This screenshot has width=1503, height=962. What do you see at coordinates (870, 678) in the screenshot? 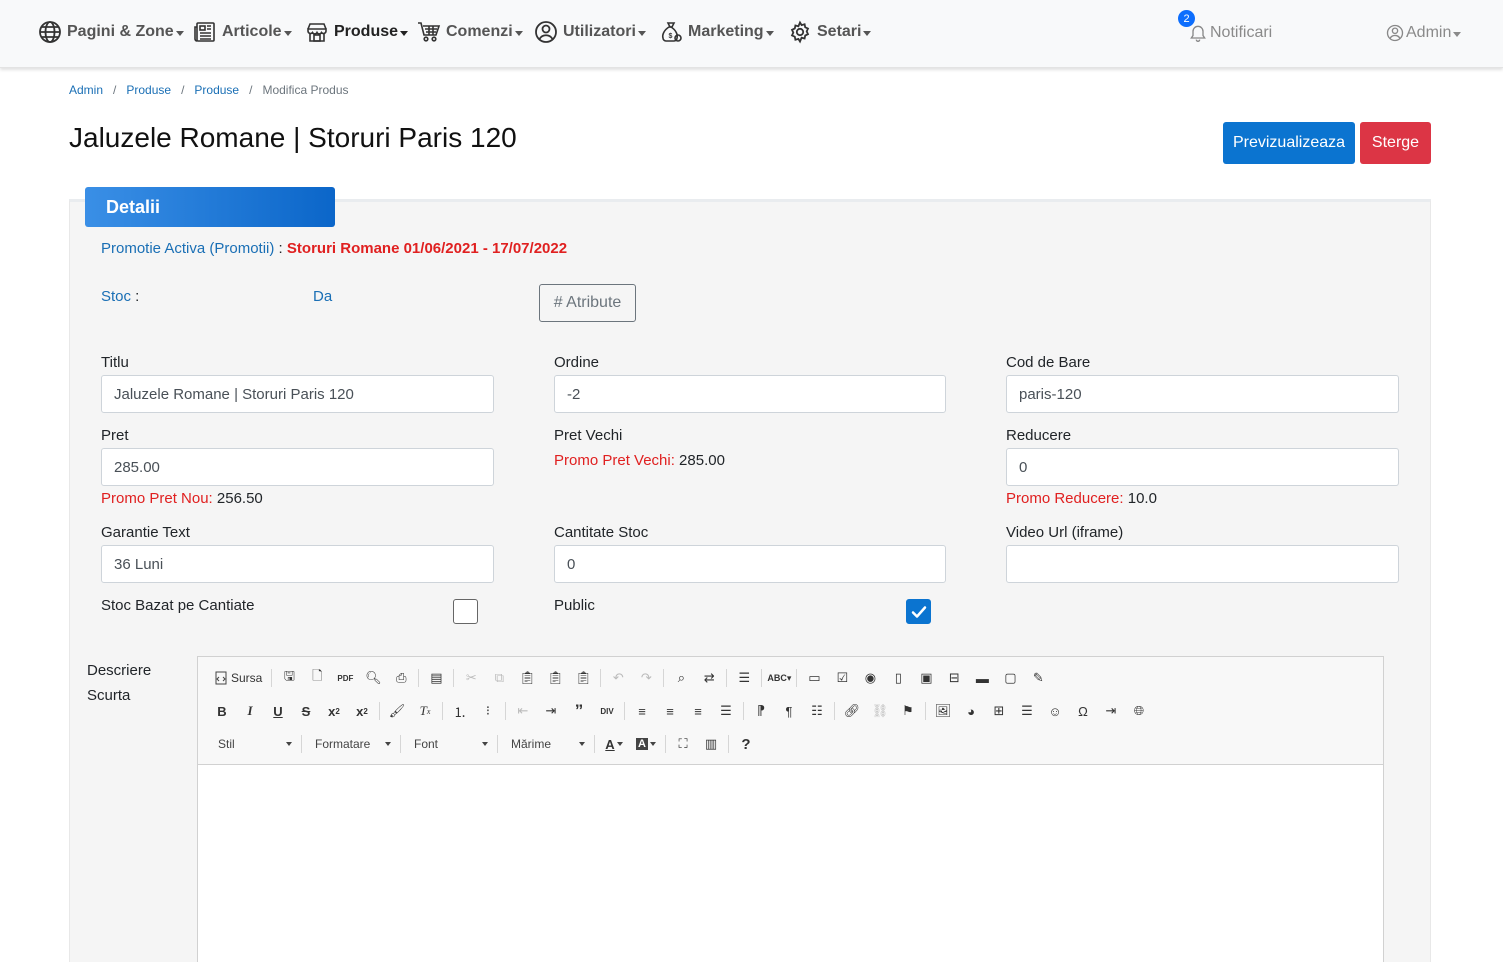
I see `radio-icon: ◉` at bounding box center [870, 678].